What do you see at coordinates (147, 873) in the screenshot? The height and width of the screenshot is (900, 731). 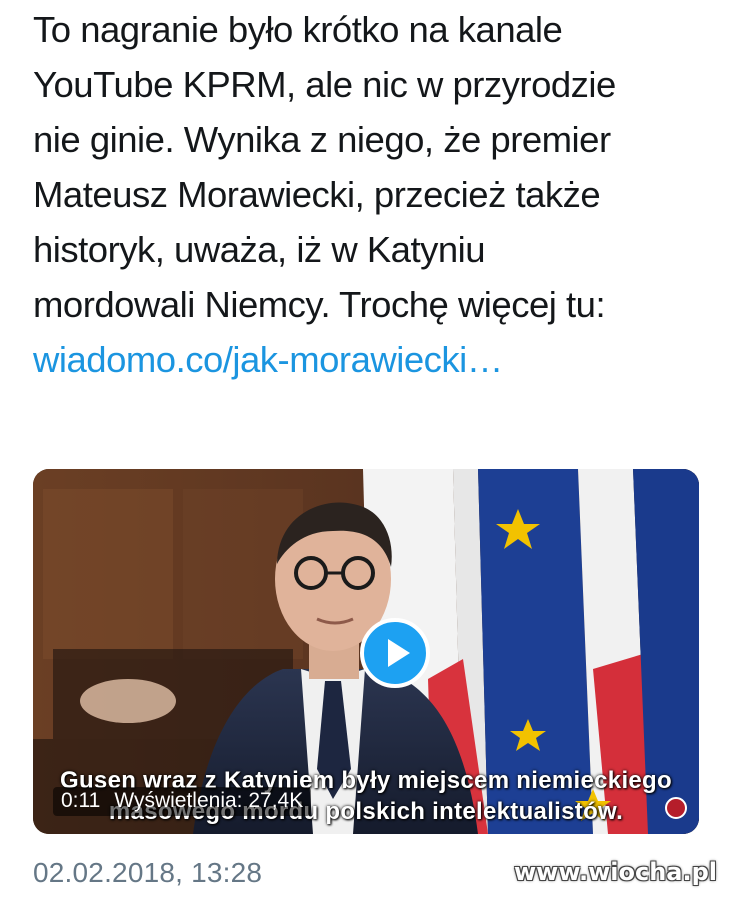 I see `tweet-timestamp: 02.02.2018, 13:28` at bounding box center [147, 873].